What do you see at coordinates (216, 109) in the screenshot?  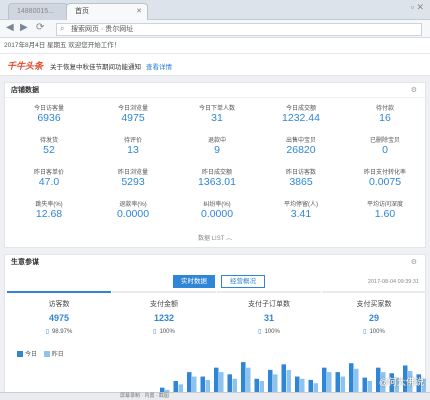 I see `metric-label: 今日下单人数` at bounding box center [216, 109].